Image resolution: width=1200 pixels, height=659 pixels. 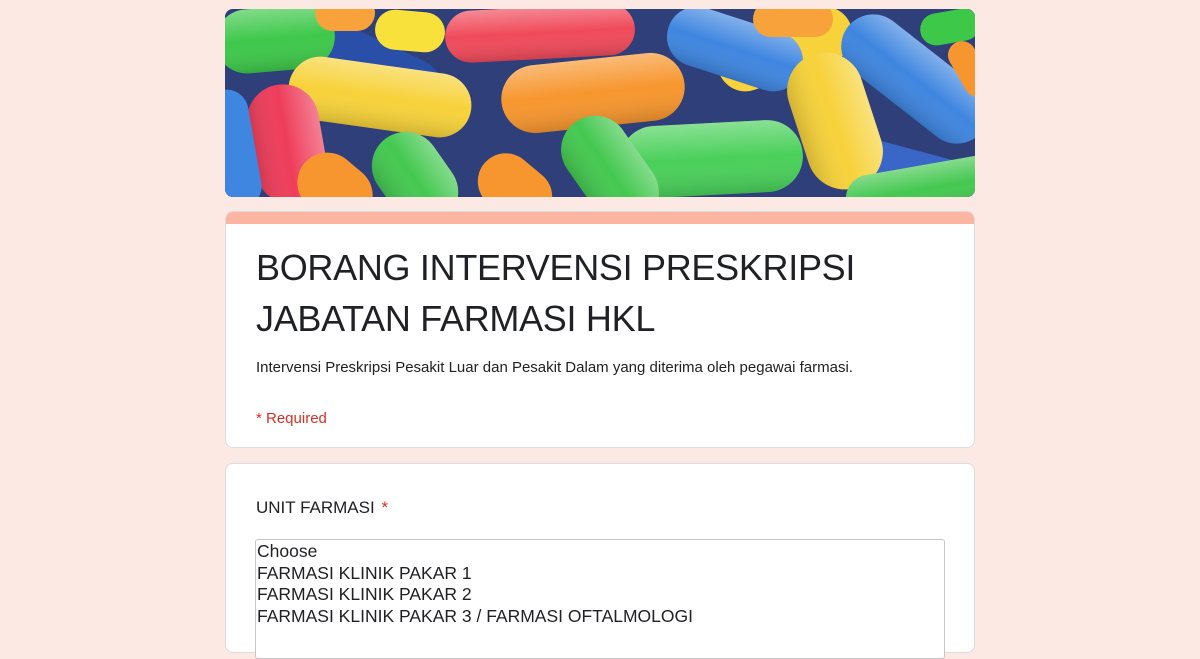 What do you see at coordinates (600, 218) in the screenshot?
I see `theme-accent-bar` at bounding box center [600, 218].